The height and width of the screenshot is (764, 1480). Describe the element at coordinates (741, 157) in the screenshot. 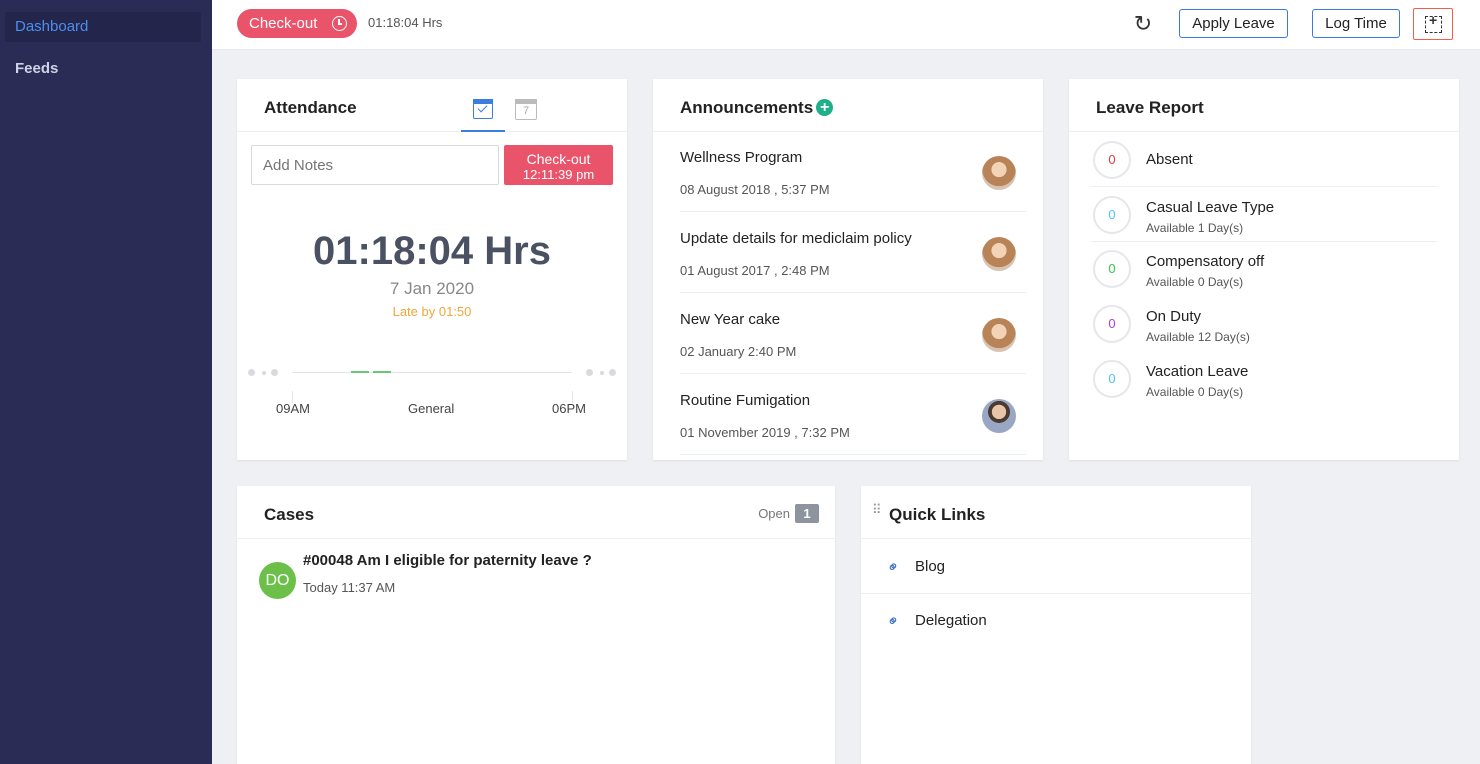

I see `announcement-title: Wellness Program` at that location.